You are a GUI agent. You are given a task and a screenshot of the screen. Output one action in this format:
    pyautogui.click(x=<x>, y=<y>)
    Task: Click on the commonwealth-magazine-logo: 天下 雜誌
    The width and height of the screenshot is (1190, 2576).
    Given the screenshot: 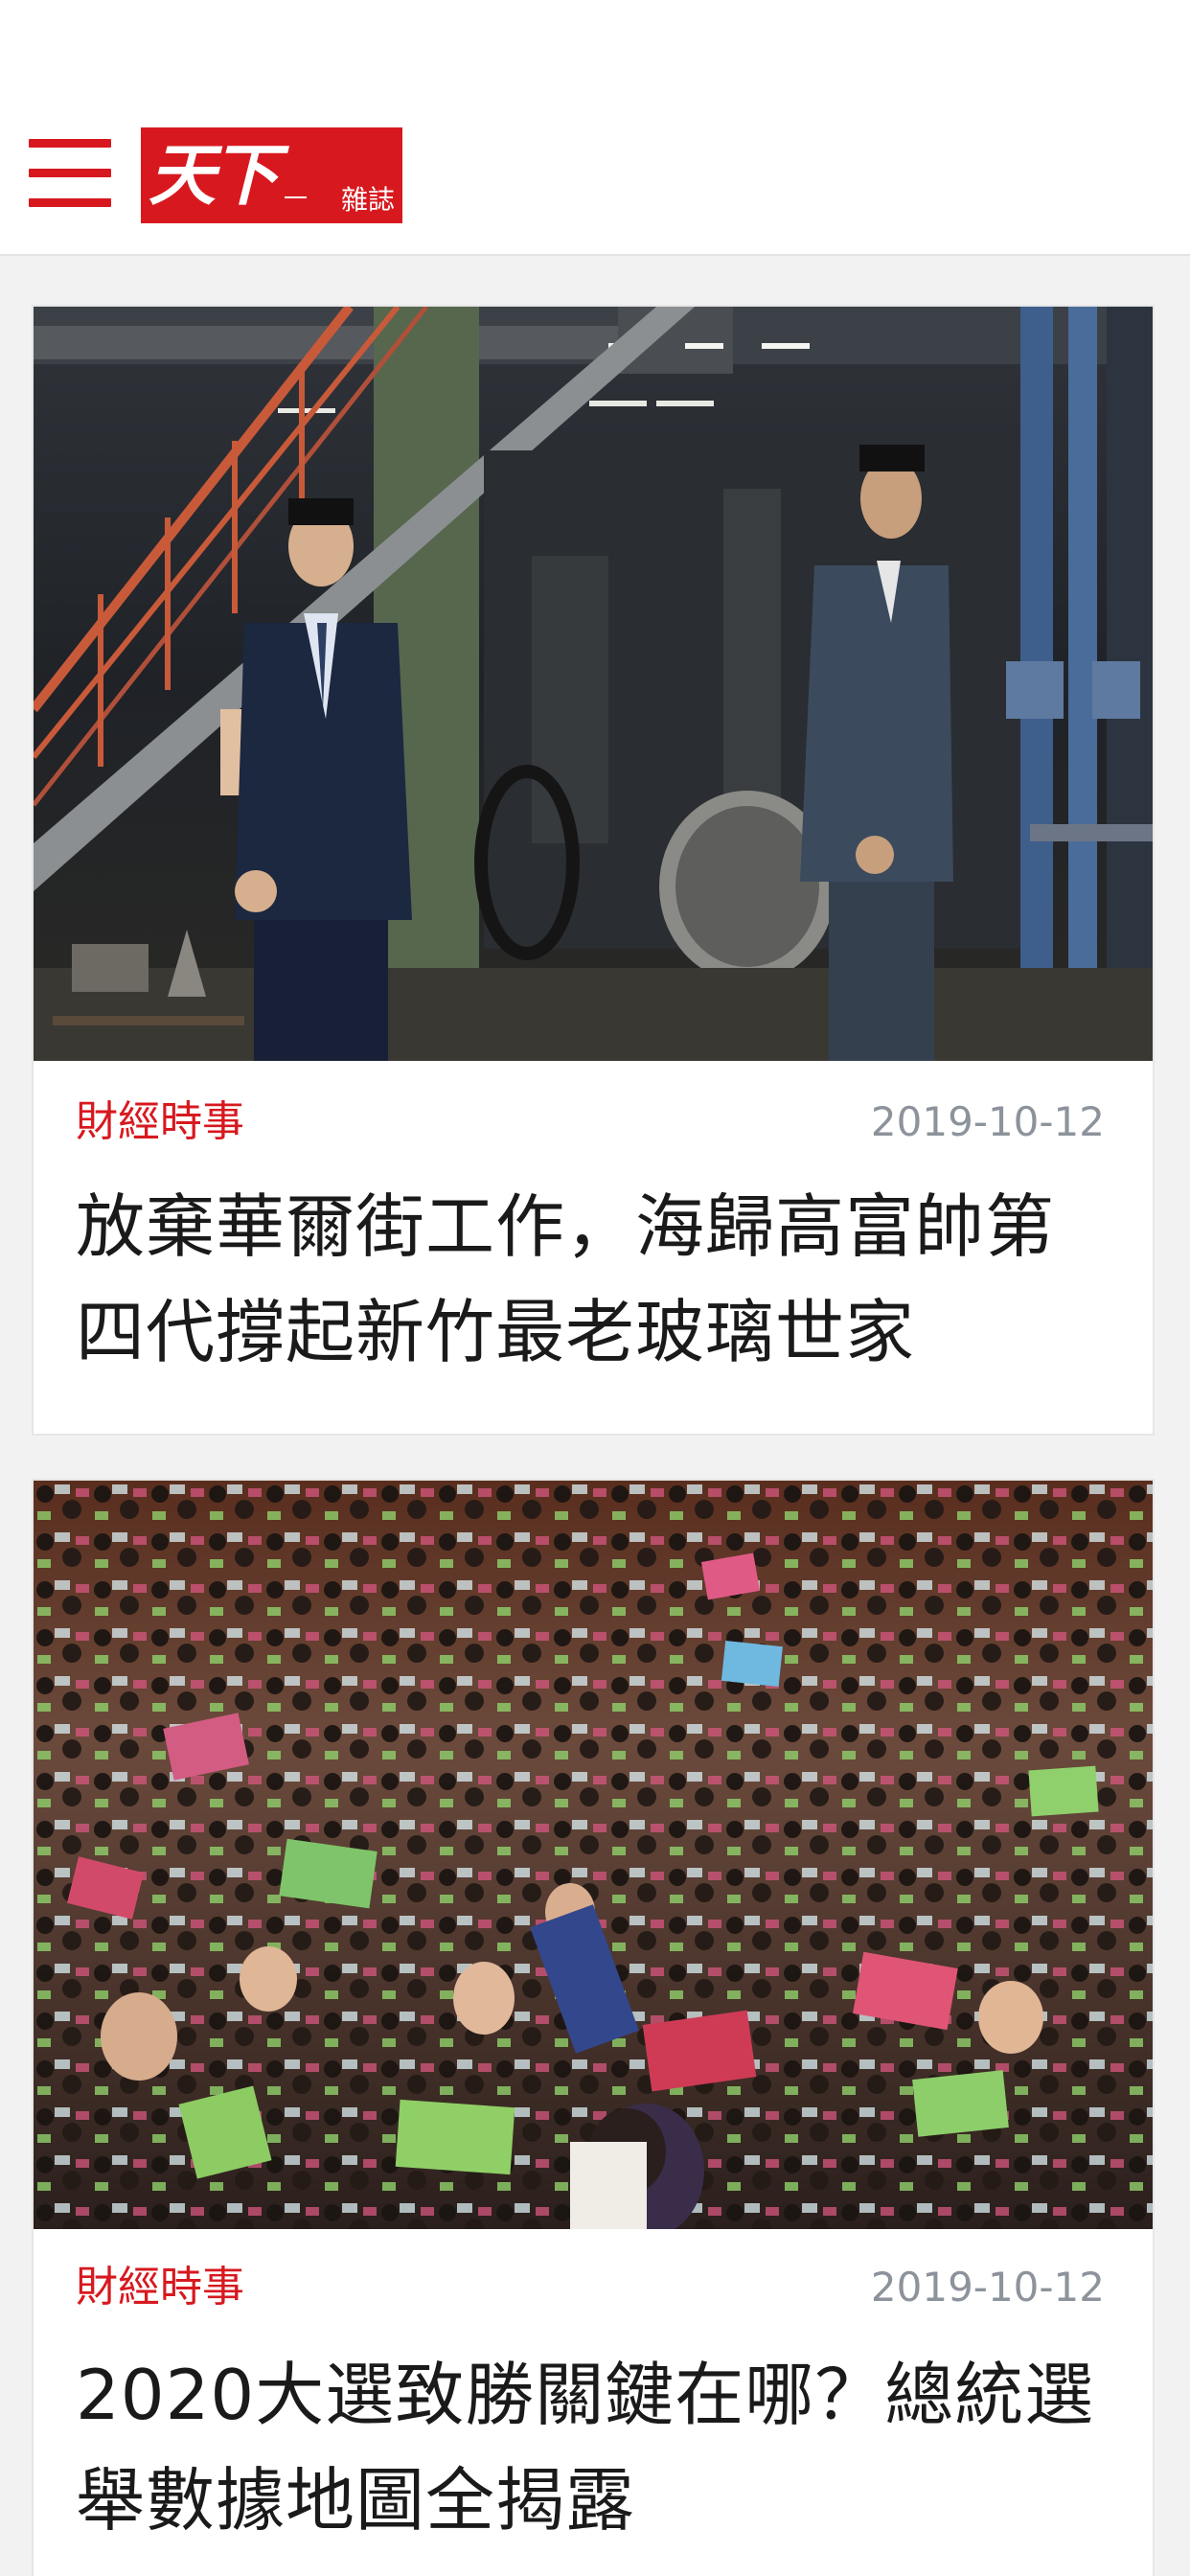 What is the action you would take?
    pyautogui.click(x=271, y=175)
    